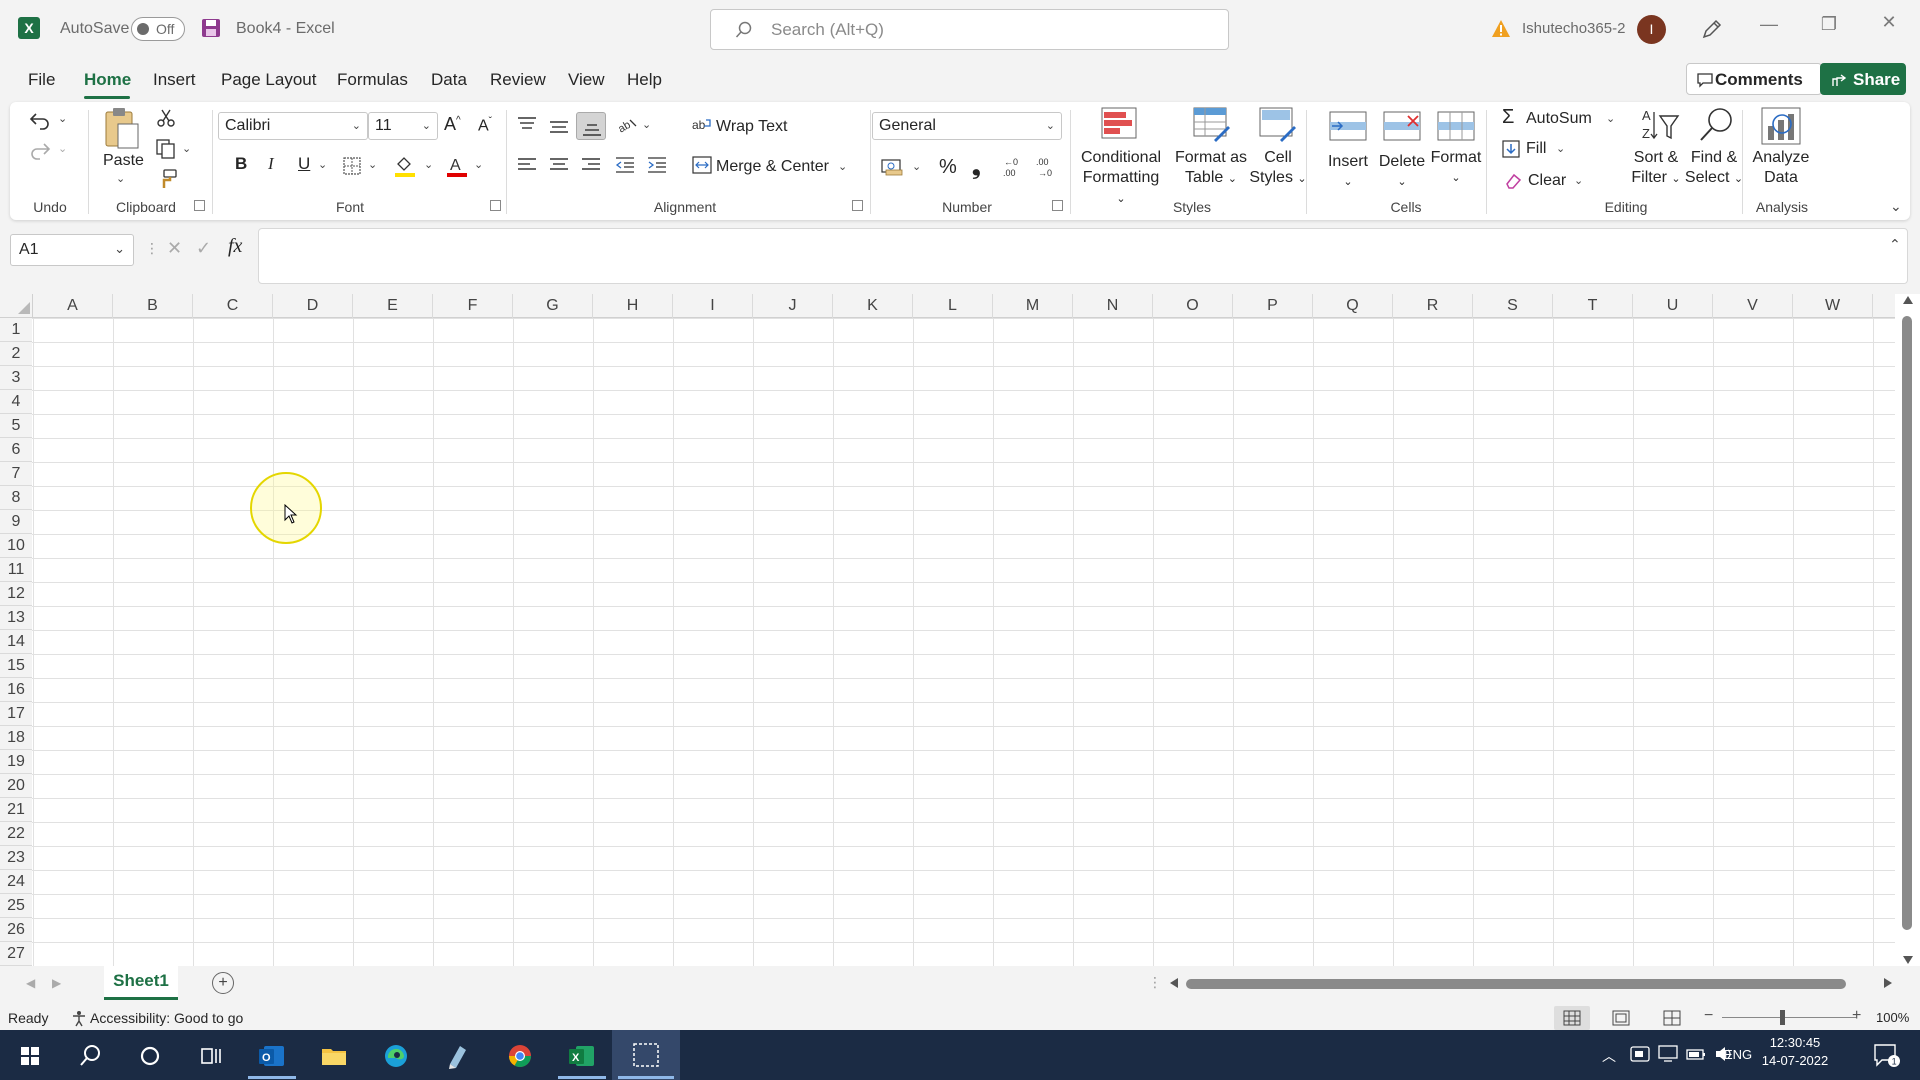 The image size is (1920, 1080). What do you see at coordinates (1578, 180) in the screenshot?
I see `clear-dropdown-icon: ⌄` at bounding box center [1578, 180].